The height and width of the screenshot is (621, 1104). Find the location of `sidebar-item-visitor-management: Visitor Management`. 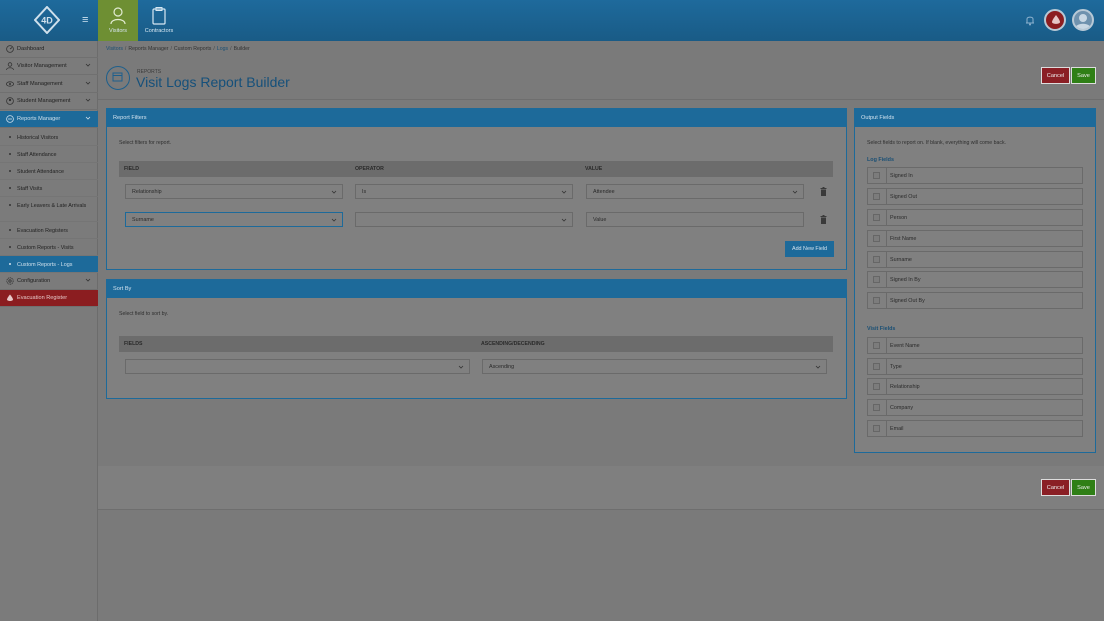

sidebar-item-visitor-management: Visitor Management is located at coordinates (49, 66).